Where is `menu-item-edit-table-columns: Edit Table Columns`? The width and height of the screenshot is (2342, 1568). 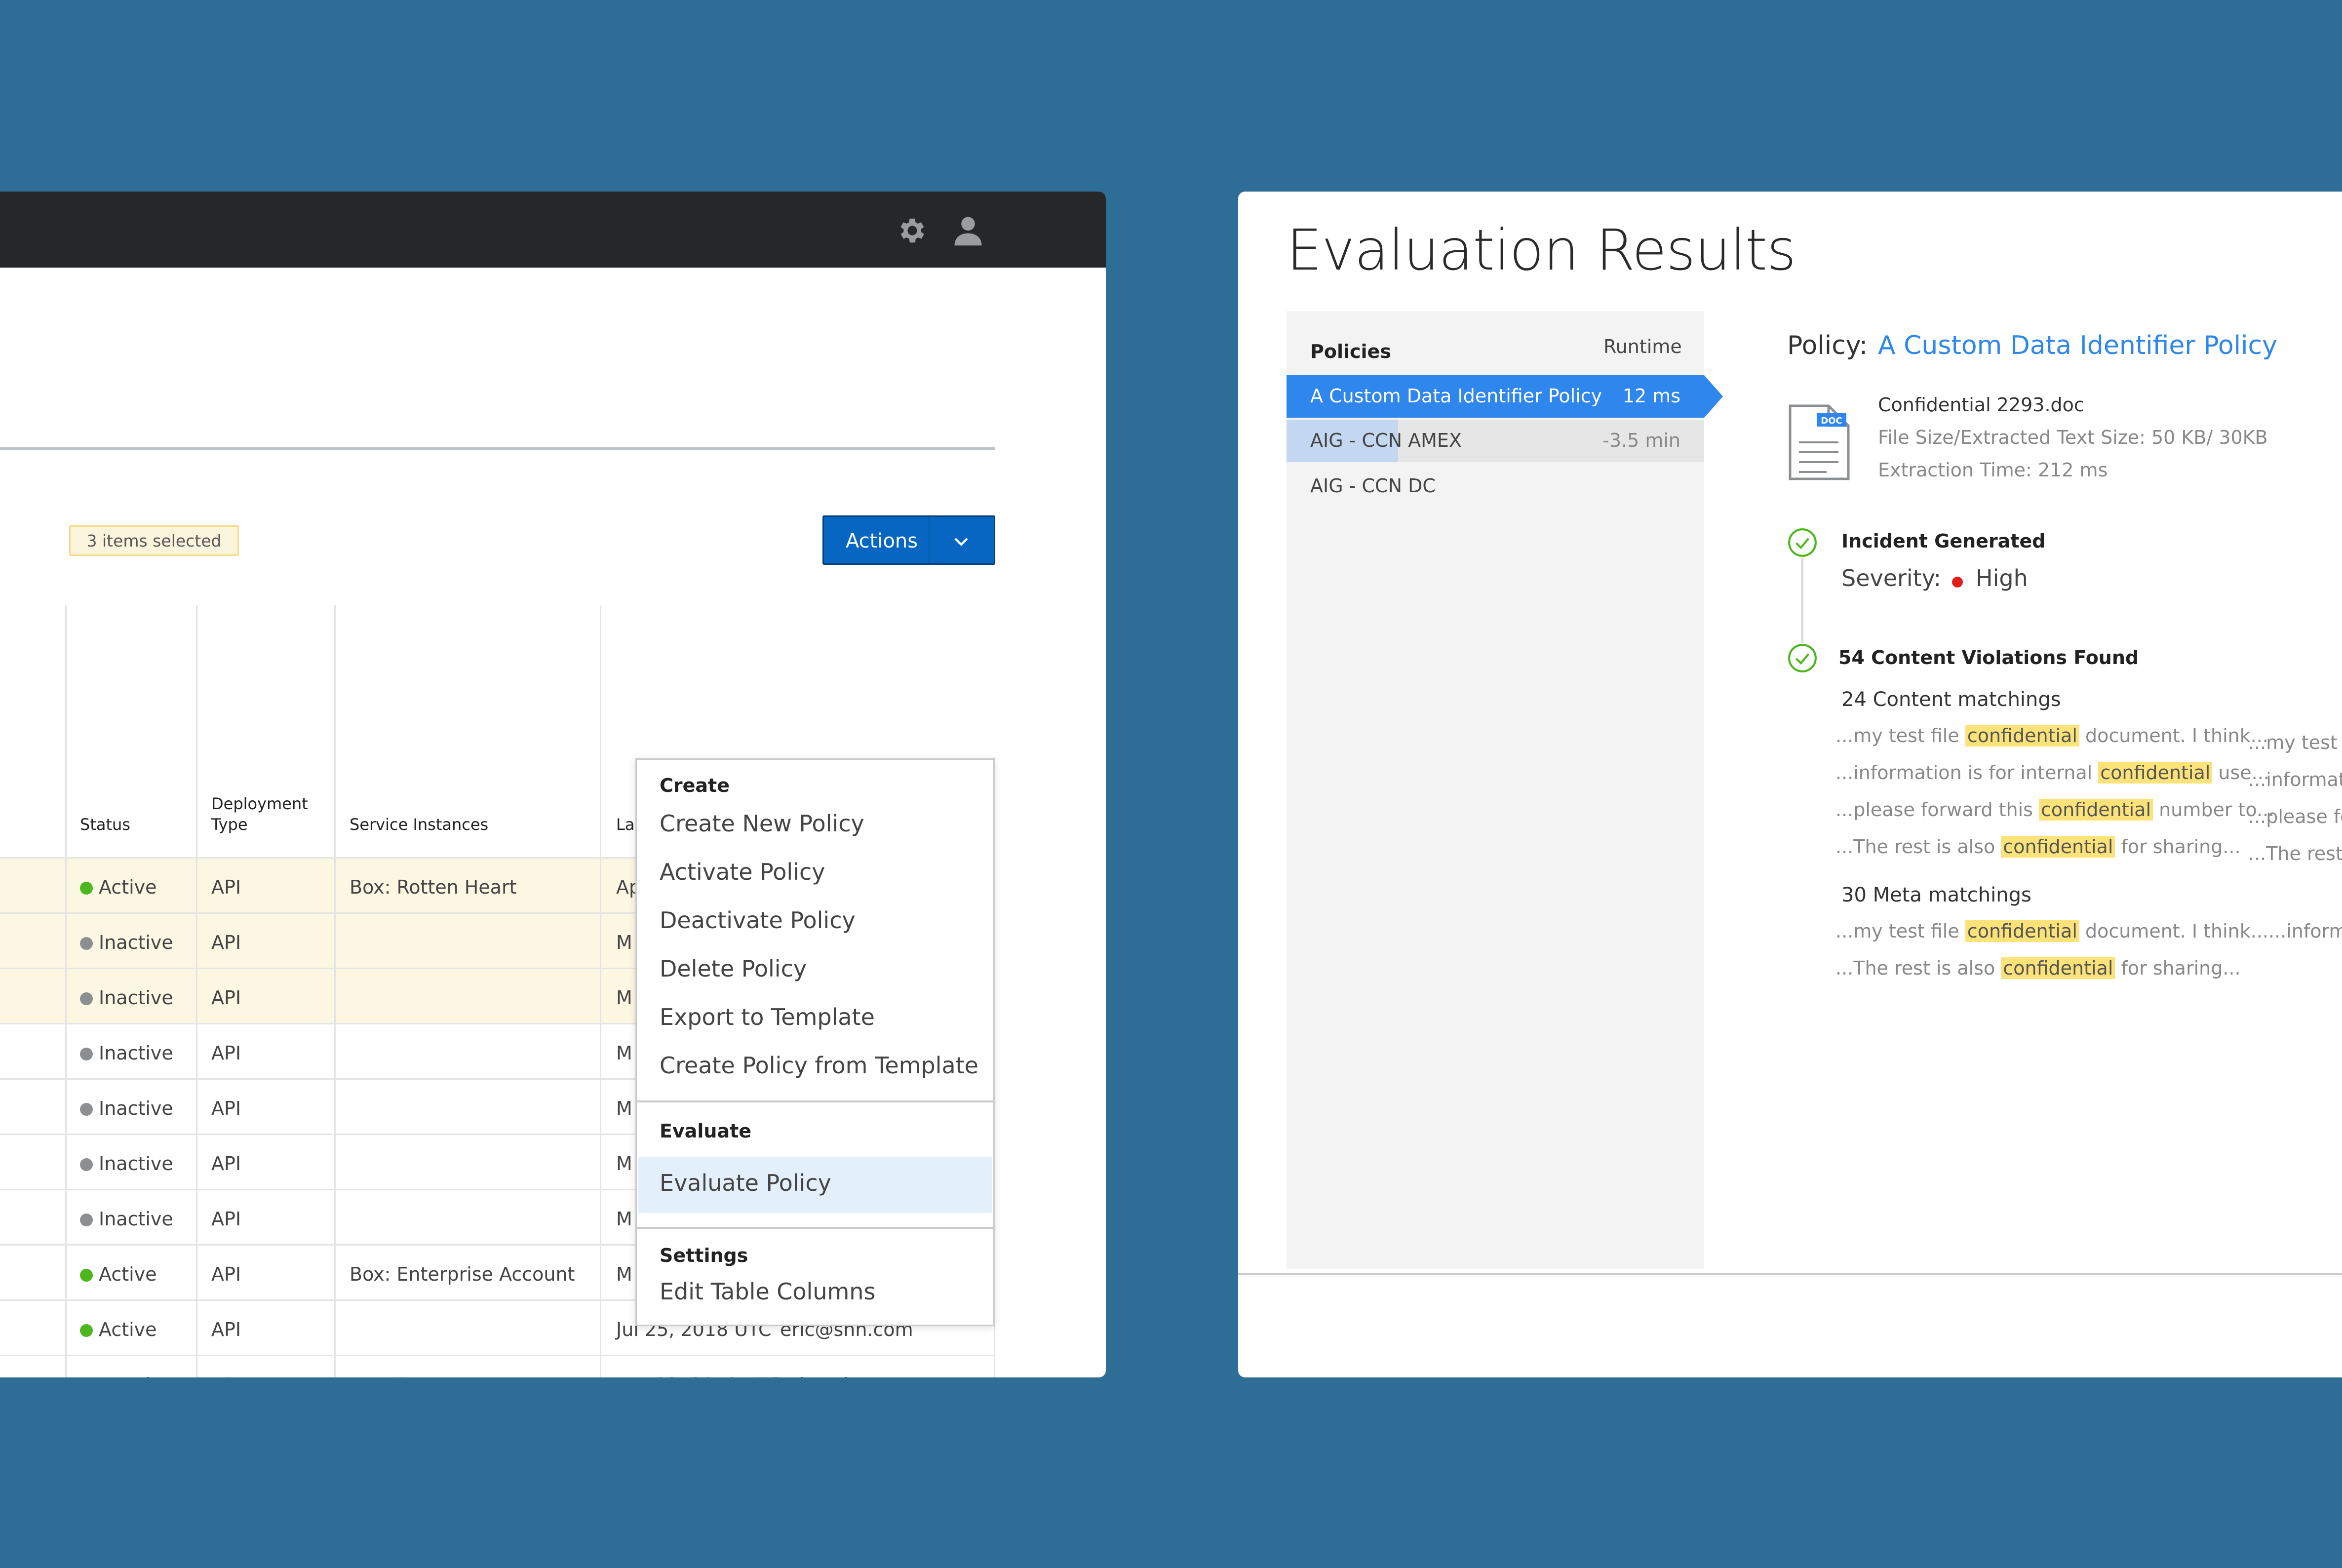
menu-item-edit-table-columns: Edit Table Columns is located at coordinates (767, 1291).